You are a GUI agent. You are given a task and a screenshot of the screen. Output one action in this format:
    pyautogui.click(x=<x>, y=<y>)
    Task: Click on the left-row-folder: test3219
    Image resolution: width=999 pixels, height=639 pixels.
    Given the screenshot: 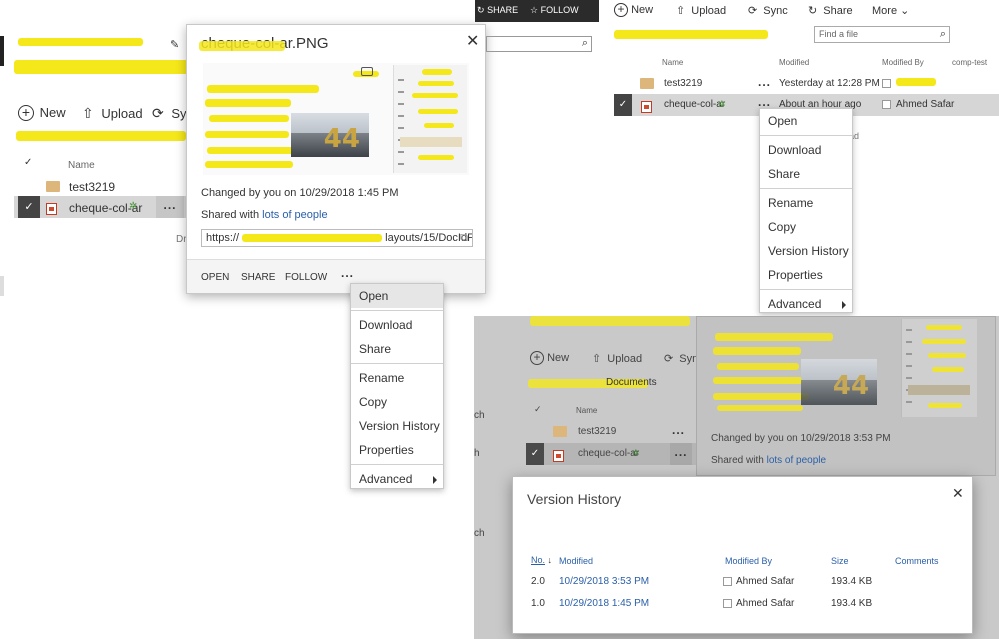 What is the action you would take?
    pyautogui.click(x=100, y=186)
    